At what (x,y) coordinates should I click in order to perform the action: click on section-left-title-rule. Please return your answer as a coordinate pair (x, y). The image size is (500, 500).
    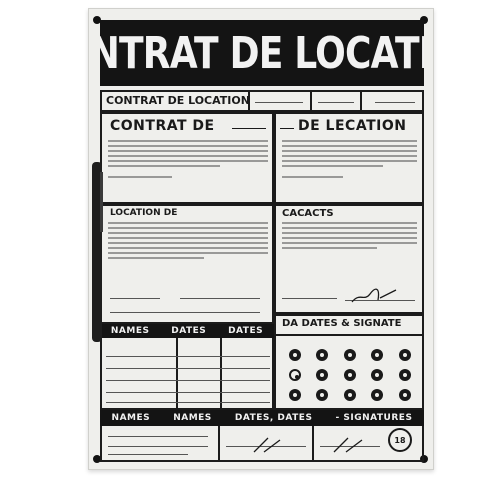
    Looking at the image, I should click on (249, 128).